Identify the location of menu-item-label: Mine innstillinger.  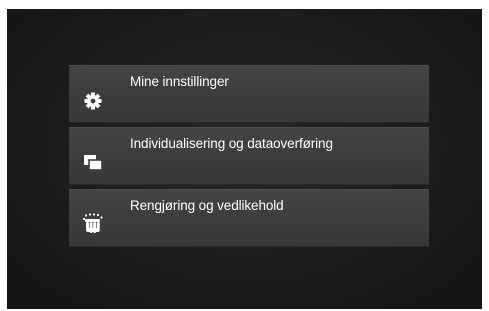
(179, 81).